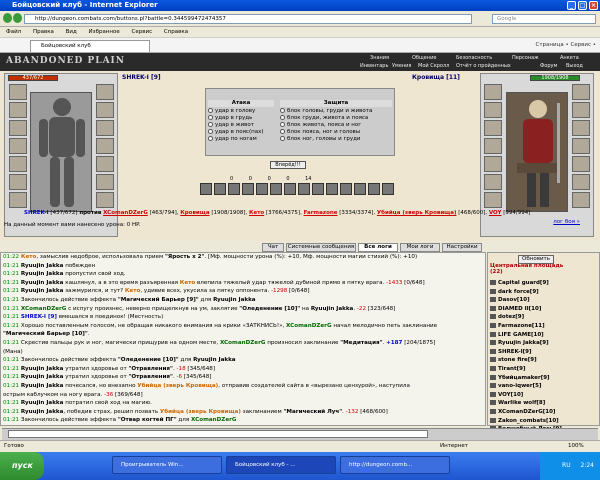 The image size is (600, 480). Describe the element at coordinates (401, 66) in the screenshot. I see `nav-skills: Умения` at that location.